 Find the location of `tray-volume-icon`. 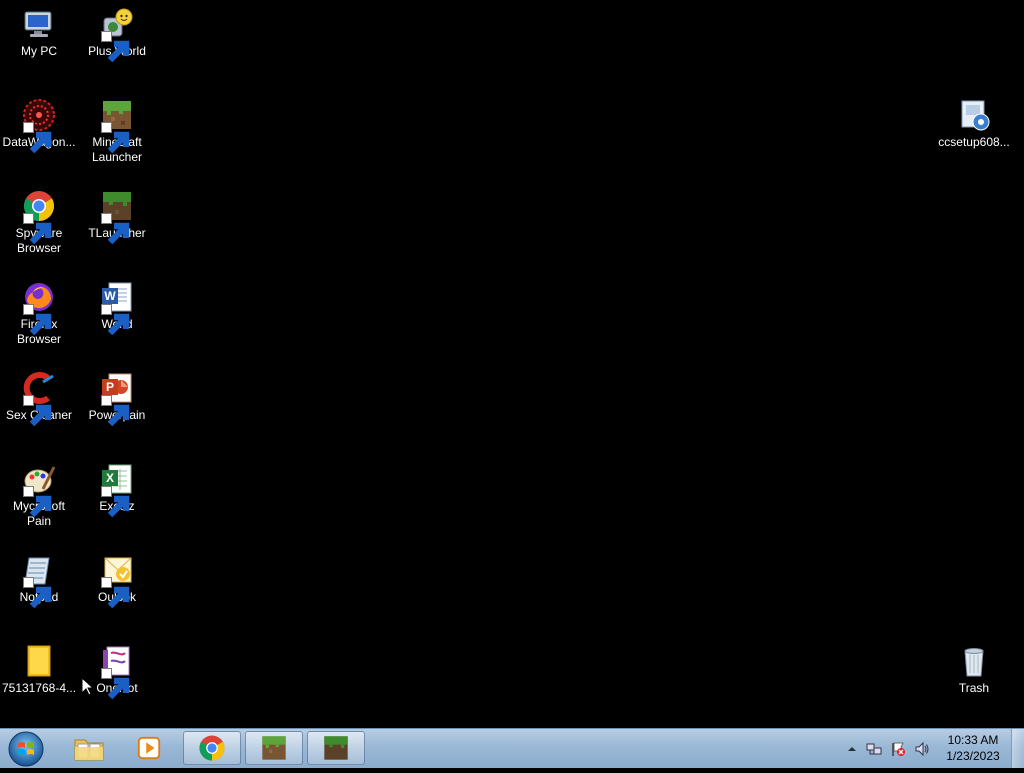

tray-volume-icon is located at coordinates (922, 749).